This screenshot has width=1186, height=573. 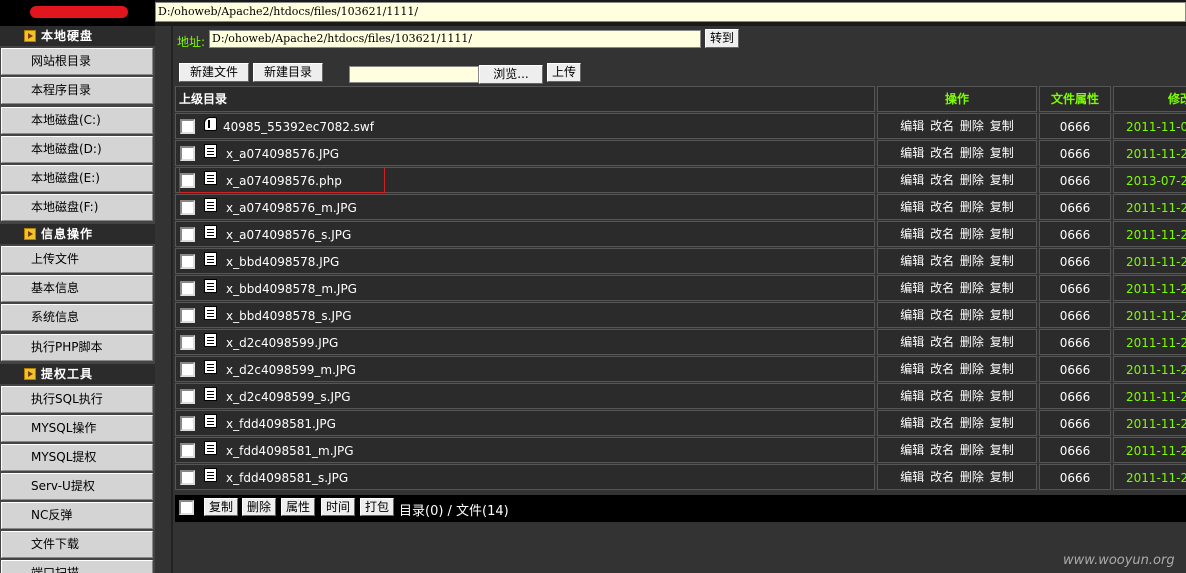 What do you see at coordinates (77, 207) in the screenshot?
I see `sidebar-item-disk-f: 本地磁盘(F:)` at bounding box center [77, 207].